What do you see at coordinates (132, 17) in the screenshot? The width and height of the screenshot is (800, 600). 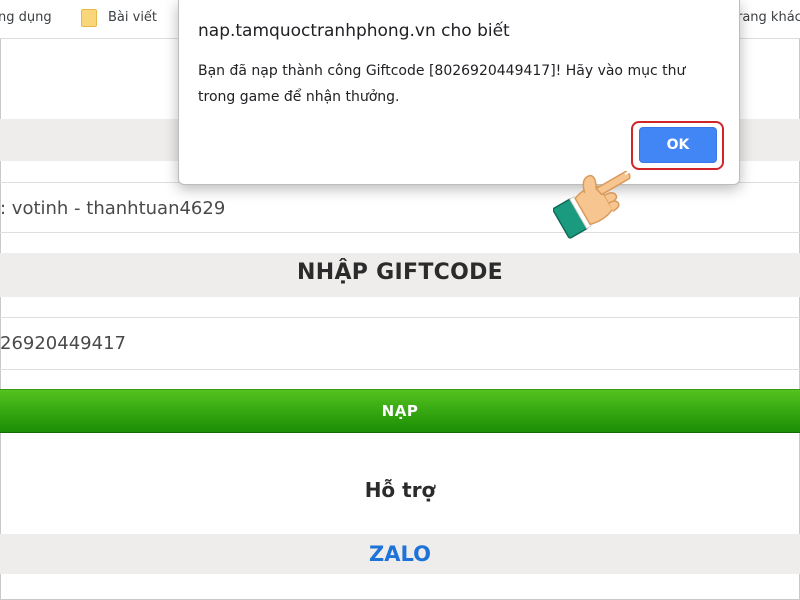 I see `bookmark-bai-viet: Bài viết` at bounding box center [132, 17].